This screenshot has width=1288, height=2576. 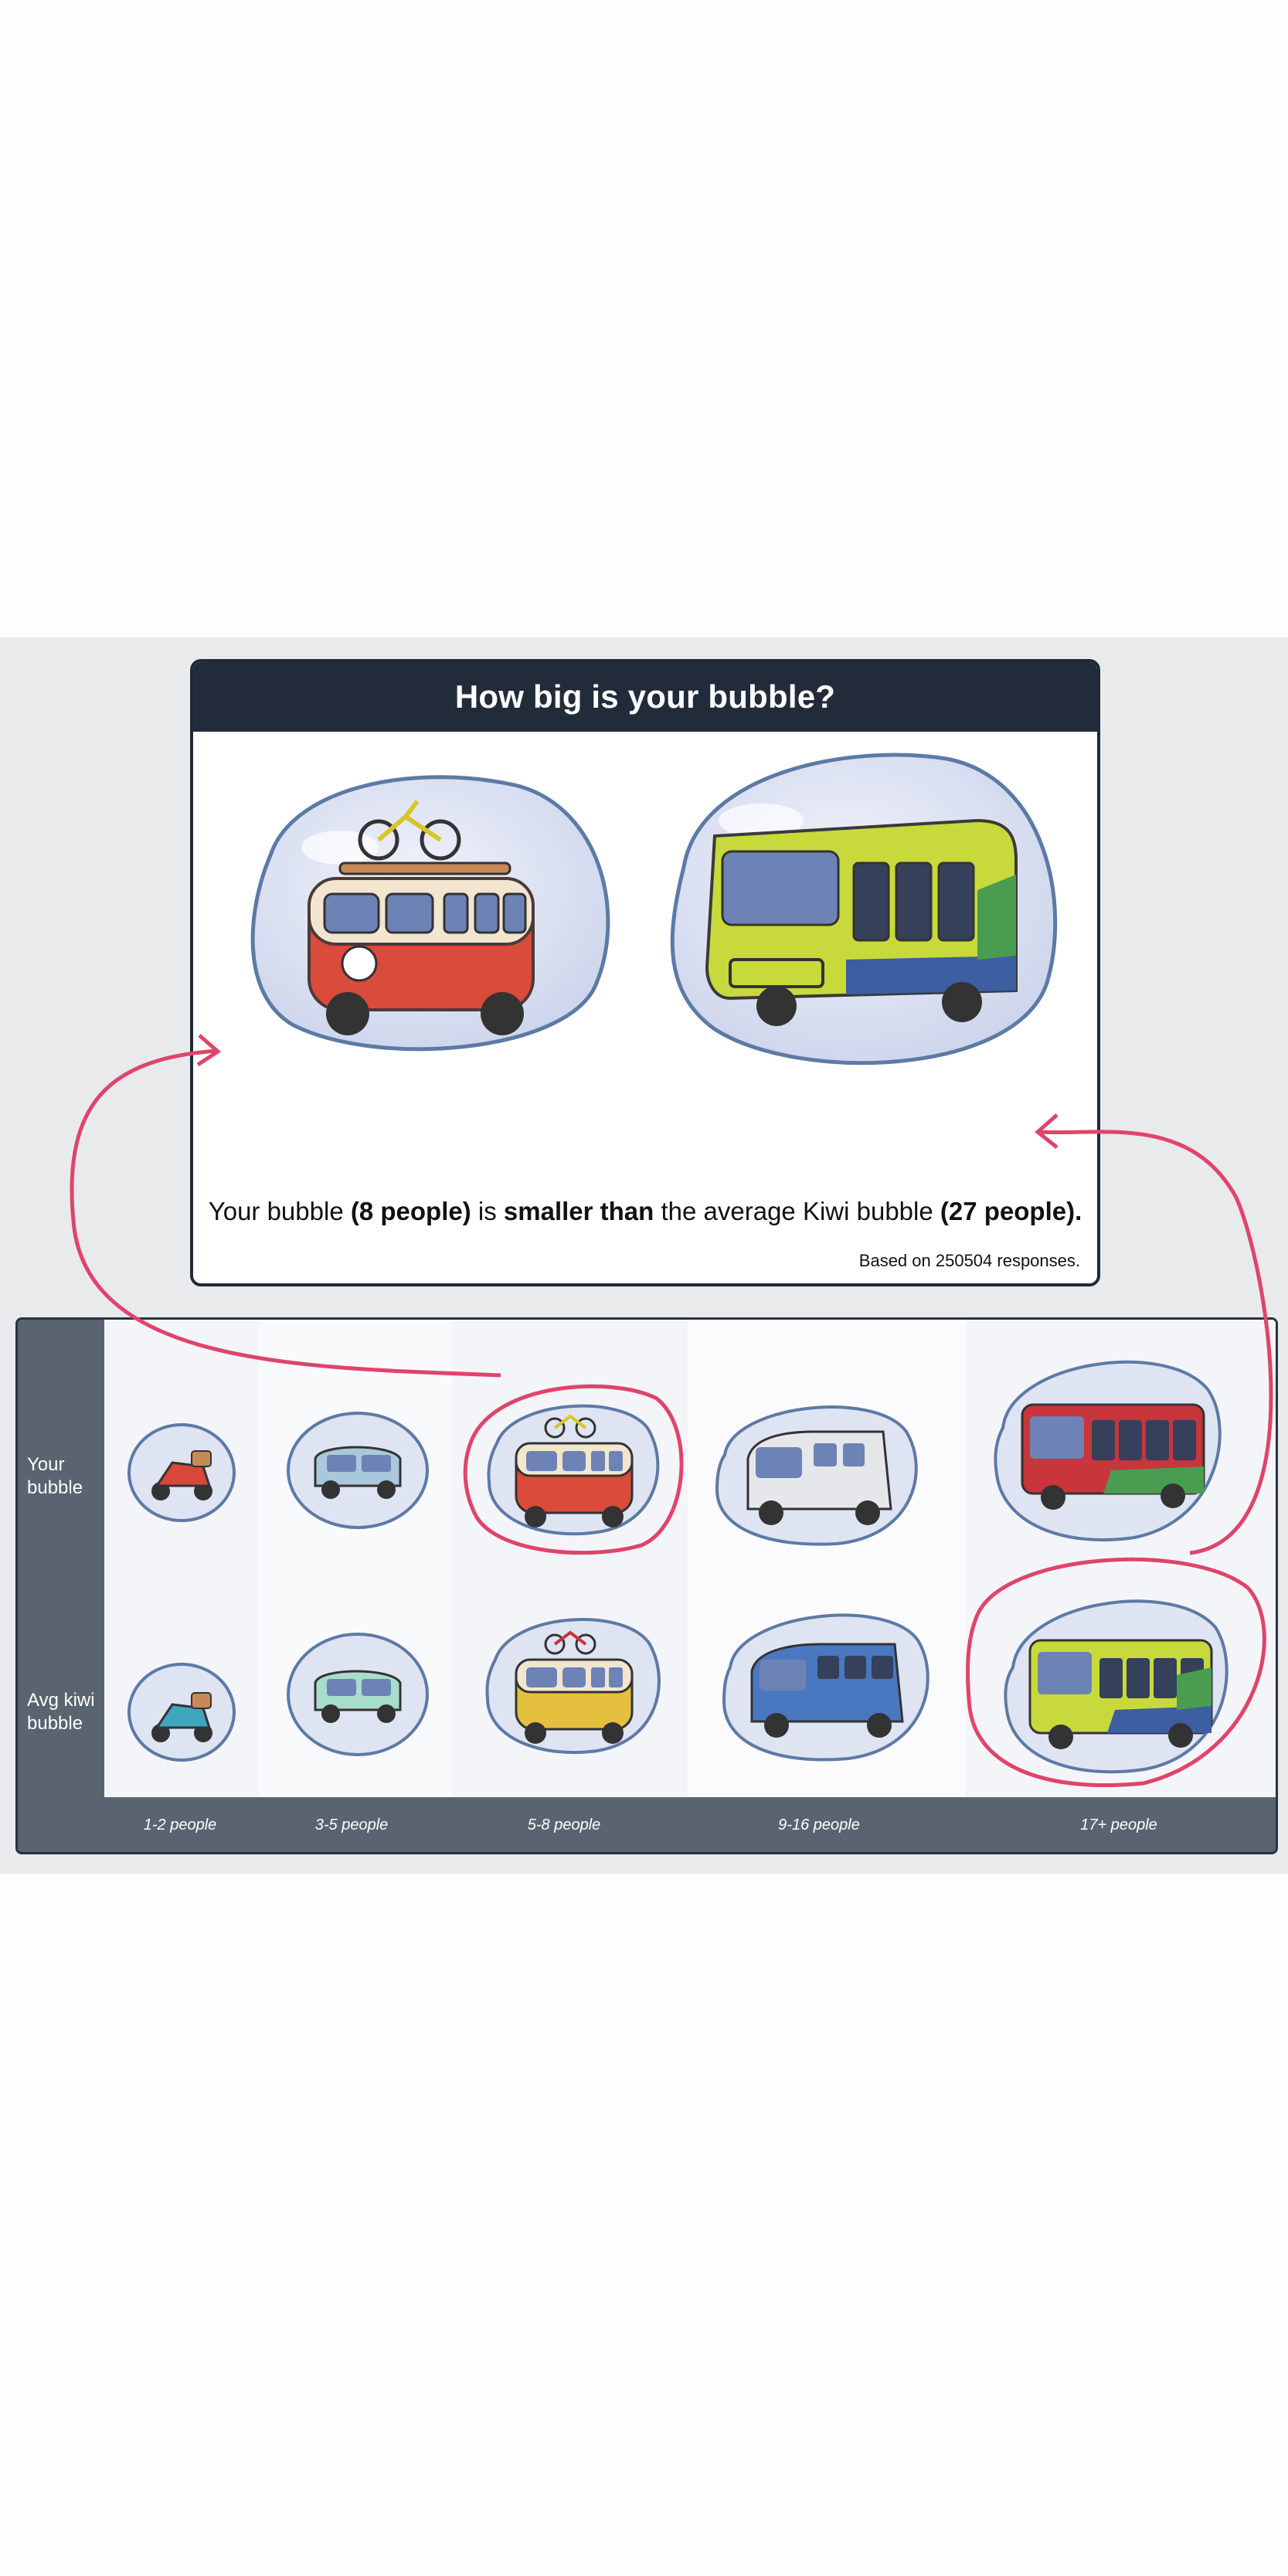 What do you see at coordinates (819, 1824) in the screenshot?
I see `column-label-9-16: 9-16 people` at bounding box center [819, 1824].